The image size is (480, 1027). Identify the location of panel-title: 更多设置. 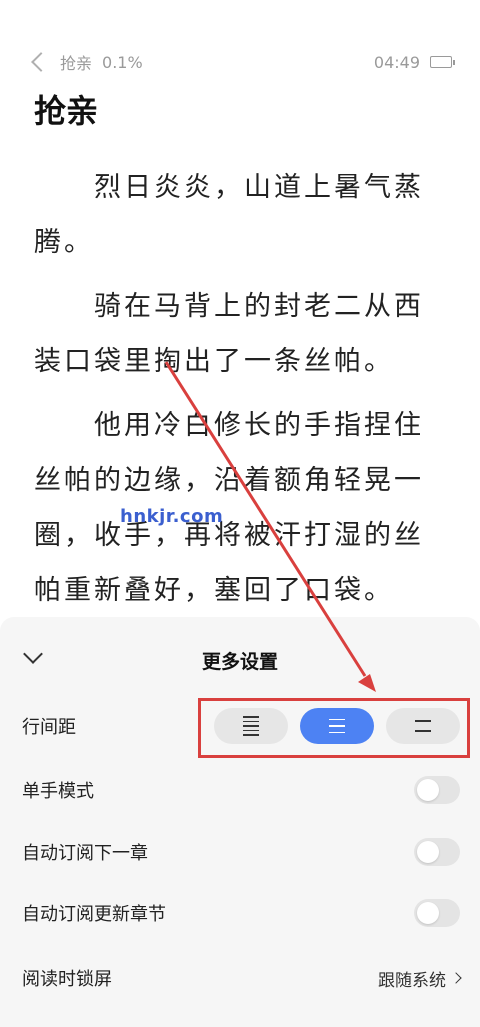
(239, 662).